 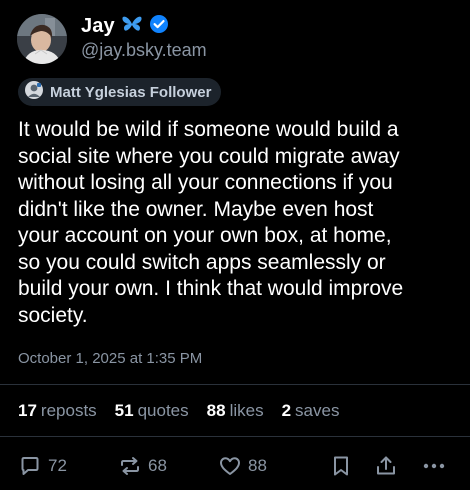 I want to click on ellipsis-icon, so click(x=434, y=466).